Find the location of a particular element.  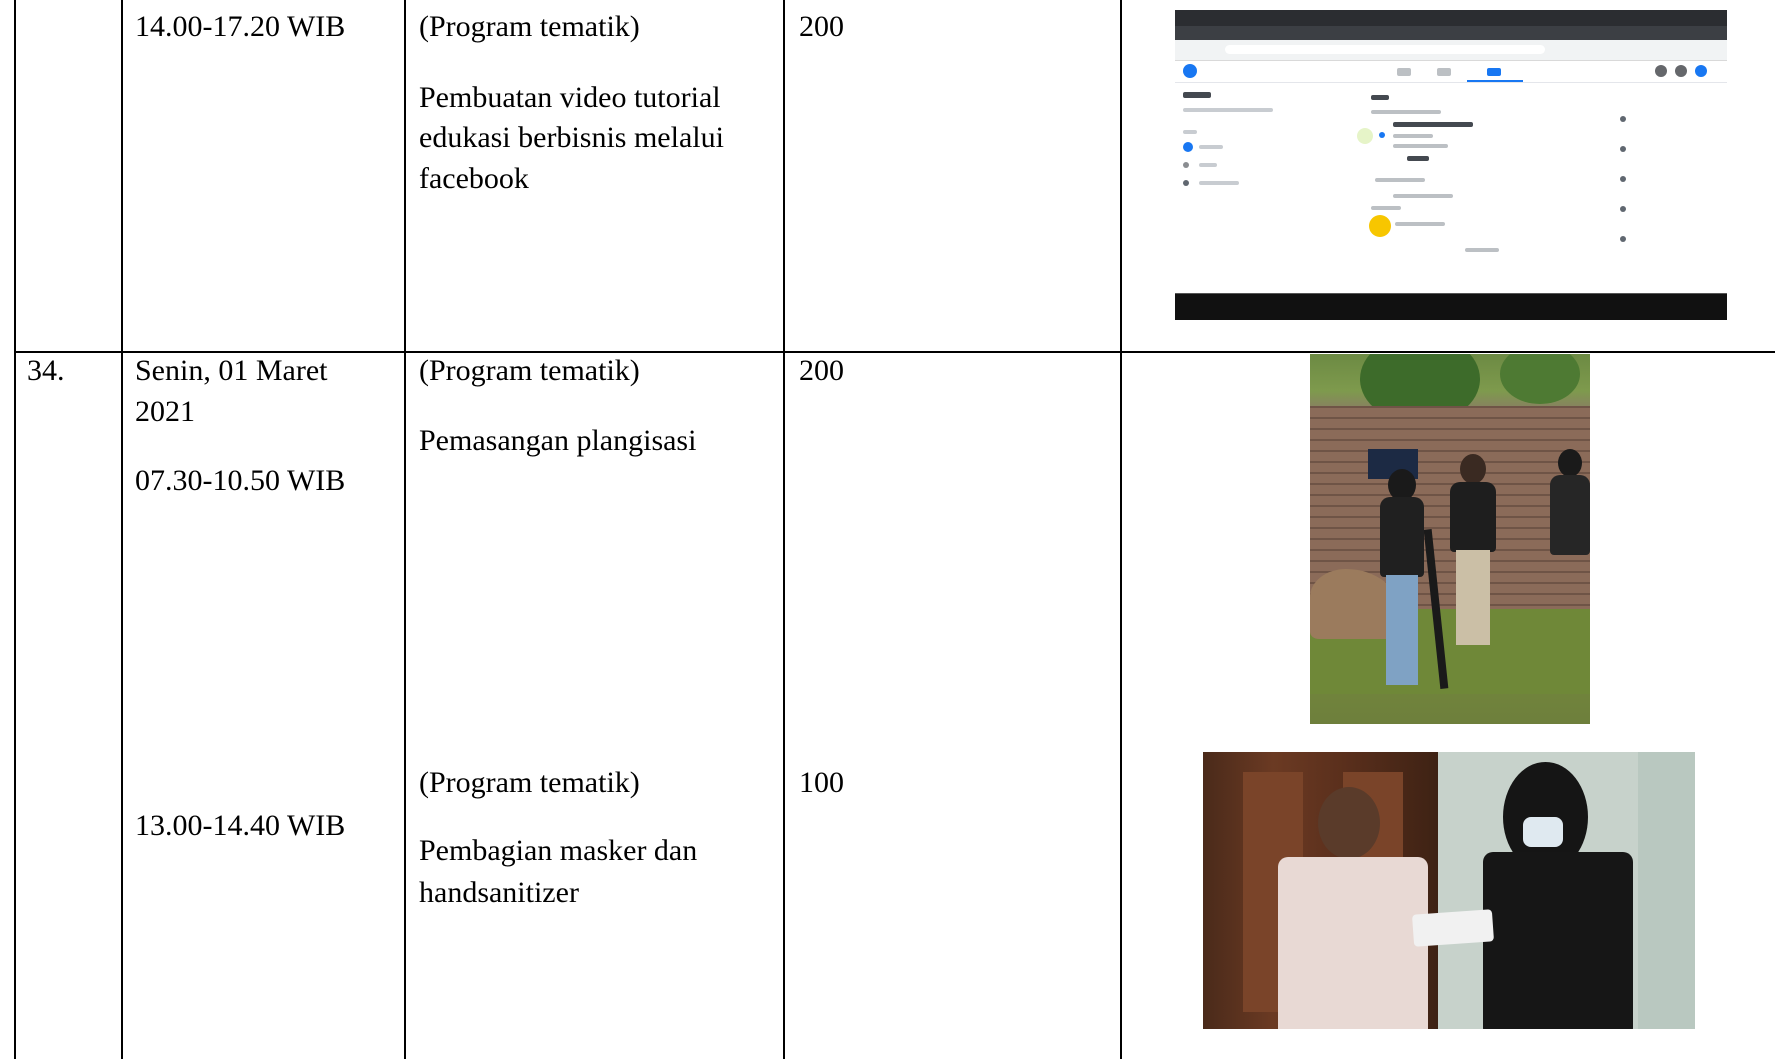

row2-activity1-desc: Pemasangan plangisasi is located at coordinates (558, 440).